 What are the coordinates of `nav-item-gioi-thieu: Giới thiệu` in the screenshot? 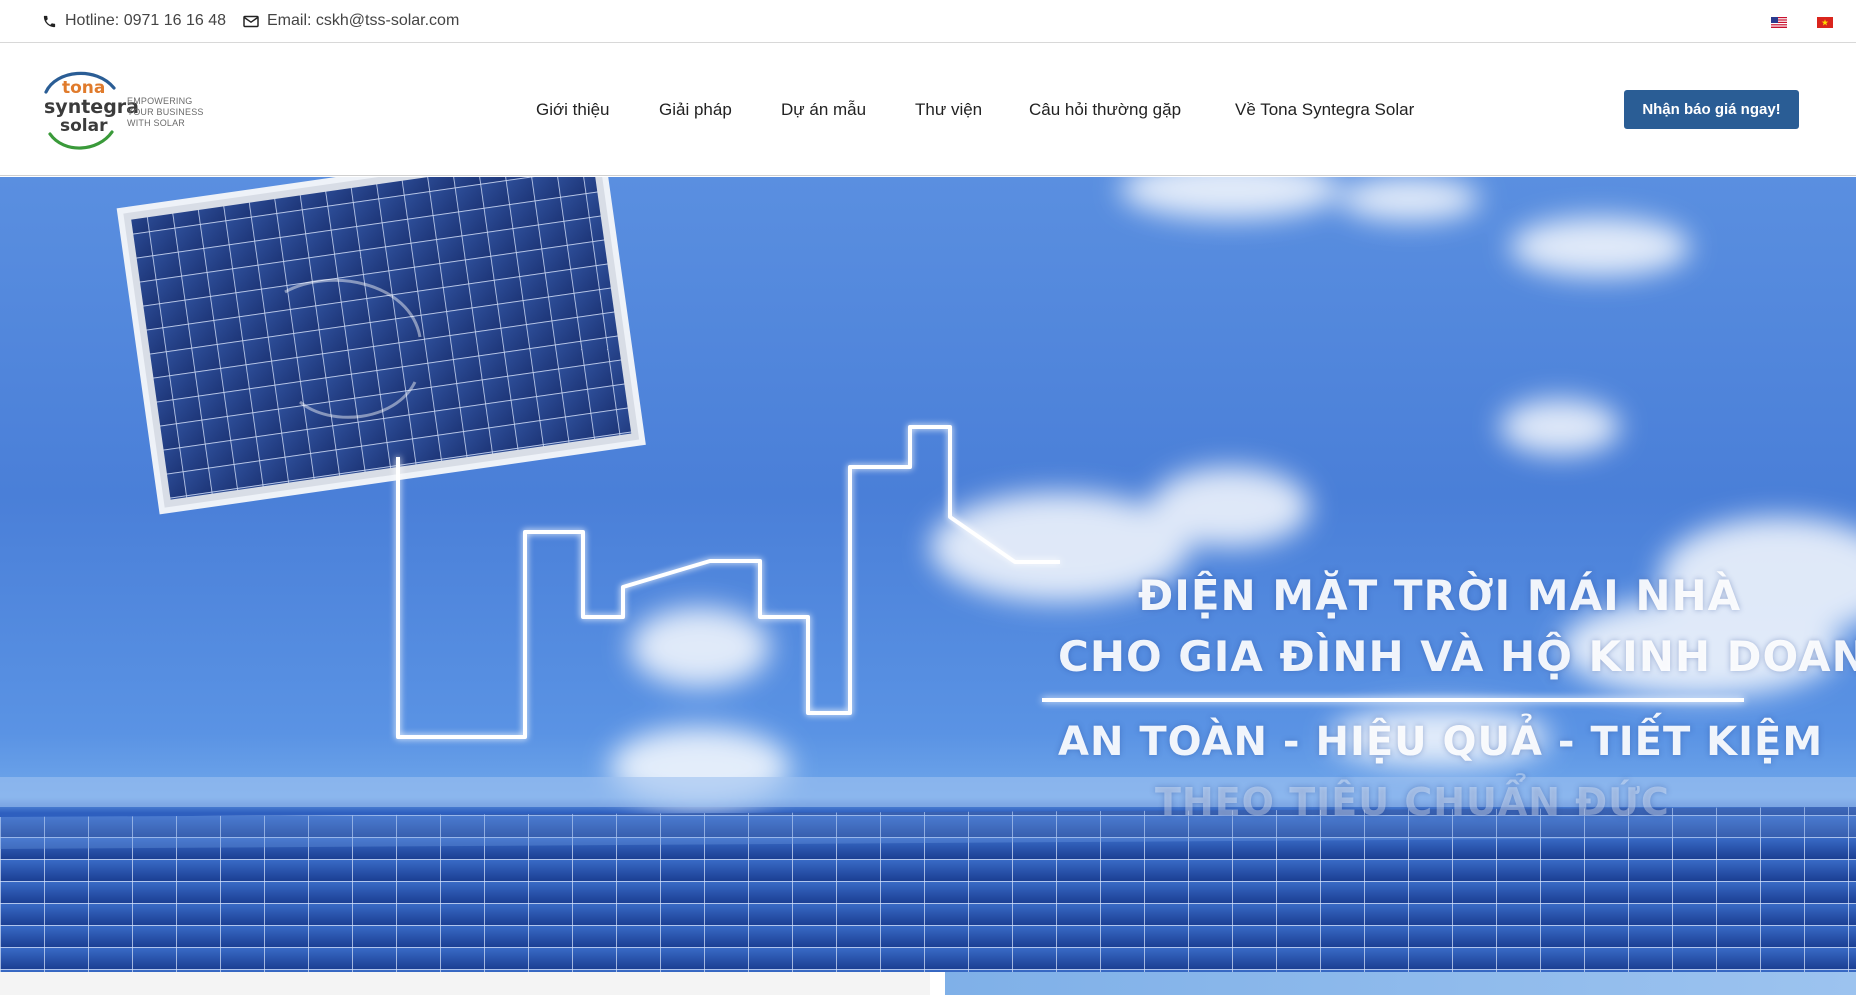 It's located at (573, 112).